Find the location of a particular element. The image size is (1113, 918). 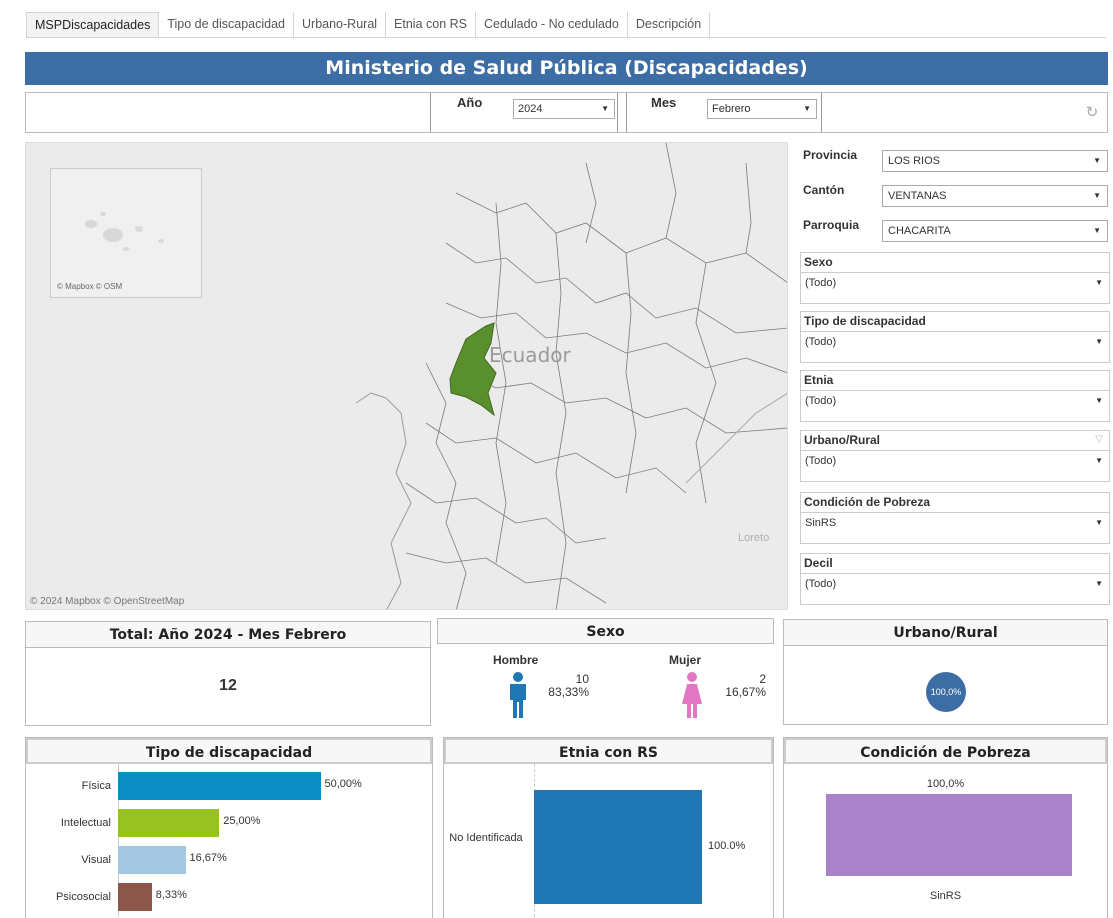

etnia-label: Etnia is located at coordinates (819, 380).